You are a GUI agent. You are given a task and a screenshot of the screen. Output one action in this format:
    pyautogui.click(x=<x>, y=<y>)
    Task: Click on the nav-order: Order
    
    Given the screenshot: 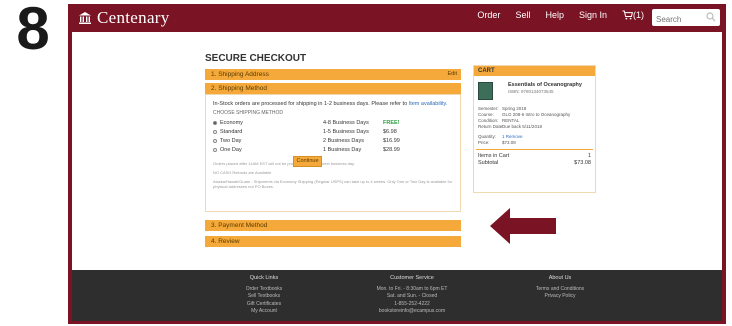 What is the action you would take?
    pyautogui.click(x=488, y=15)
    